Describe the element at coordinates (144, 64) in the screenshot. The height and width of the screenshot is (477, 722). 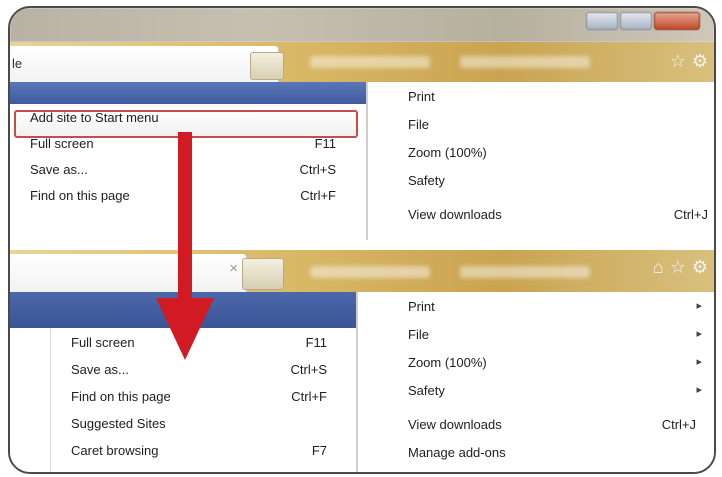
I see `browser-tab: le ×` at that location.